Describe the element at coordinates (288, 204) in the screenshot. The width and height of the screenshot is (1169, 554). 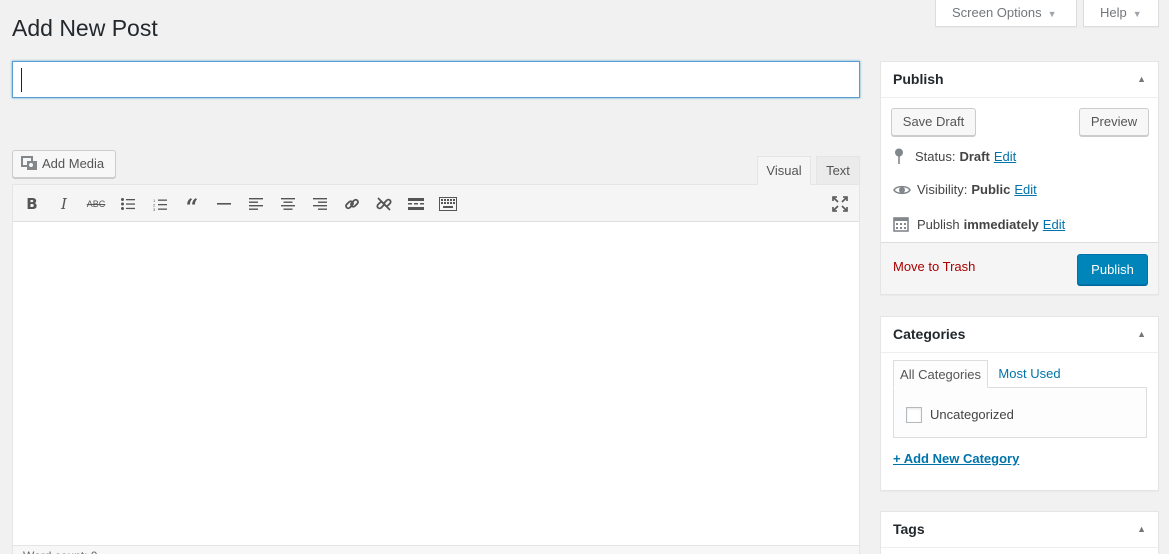
I see `align-center-icon` at that location.